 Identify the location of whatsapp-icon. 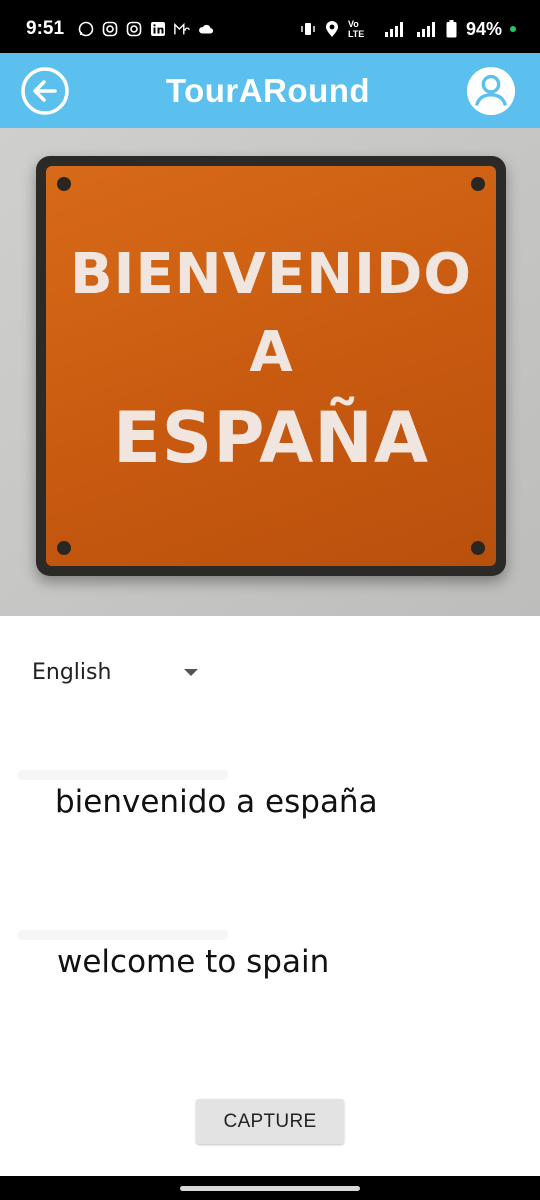
(86, 29).